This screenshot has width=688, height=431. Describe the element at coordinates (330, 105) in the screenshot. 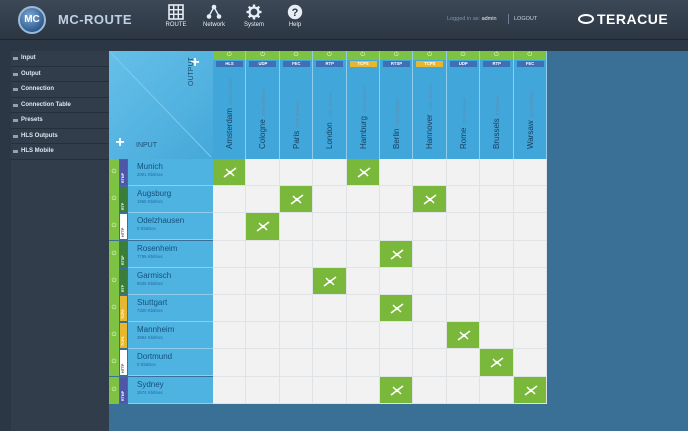

I see `output-column-header: ⏻ RTP London 1795 Kbit/sec` at that location.